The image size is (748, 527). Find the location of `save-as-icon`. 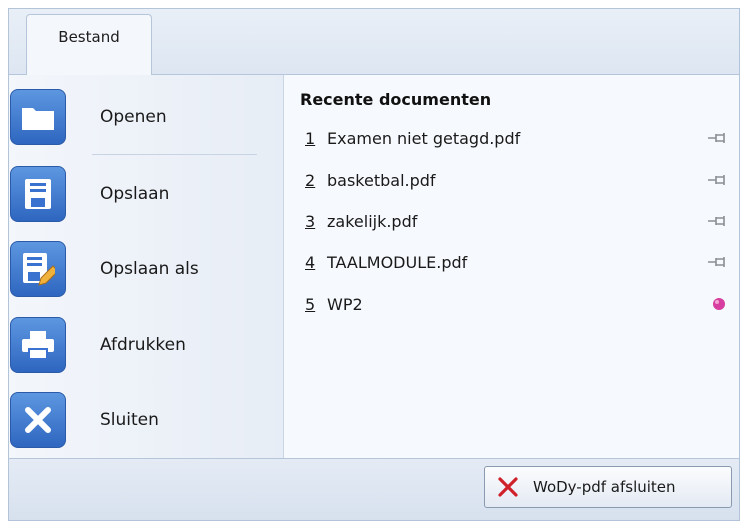

save-as-icon is located at coordinates (38, 269).